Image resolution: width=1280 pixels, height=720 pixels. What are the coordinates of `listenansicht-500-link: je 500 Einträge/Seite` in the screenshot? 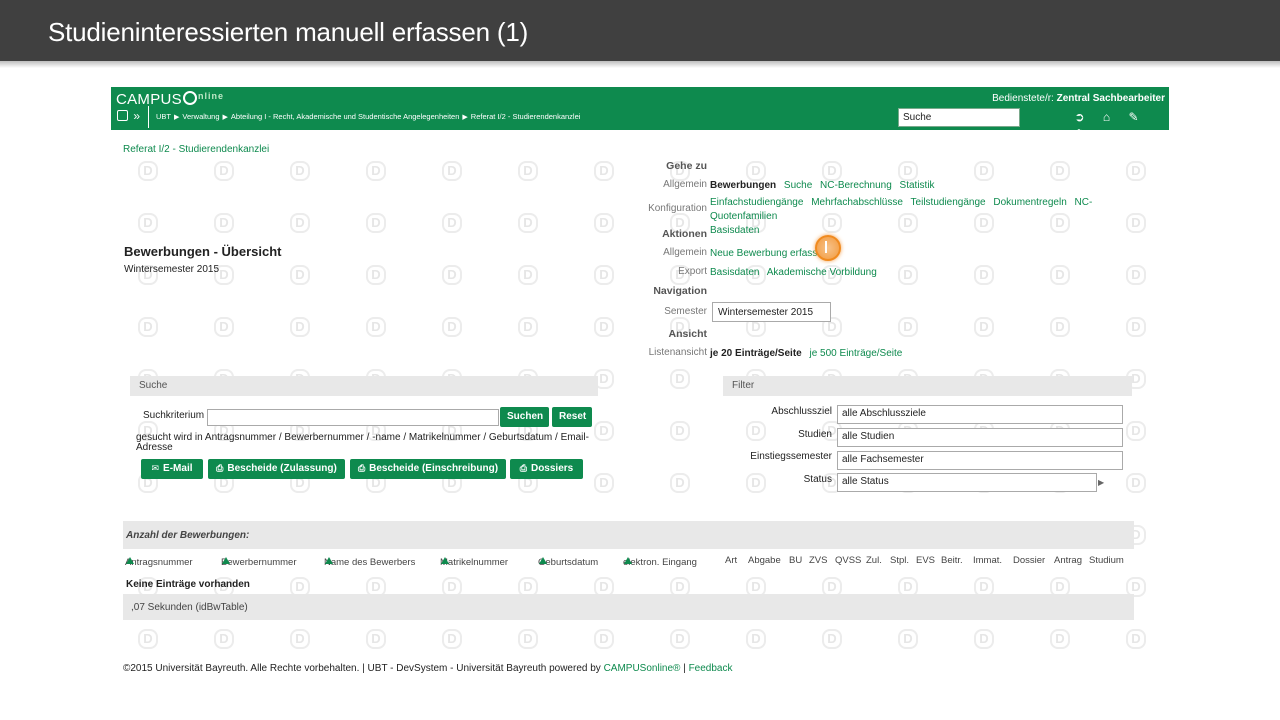 It's located at (856, 353).